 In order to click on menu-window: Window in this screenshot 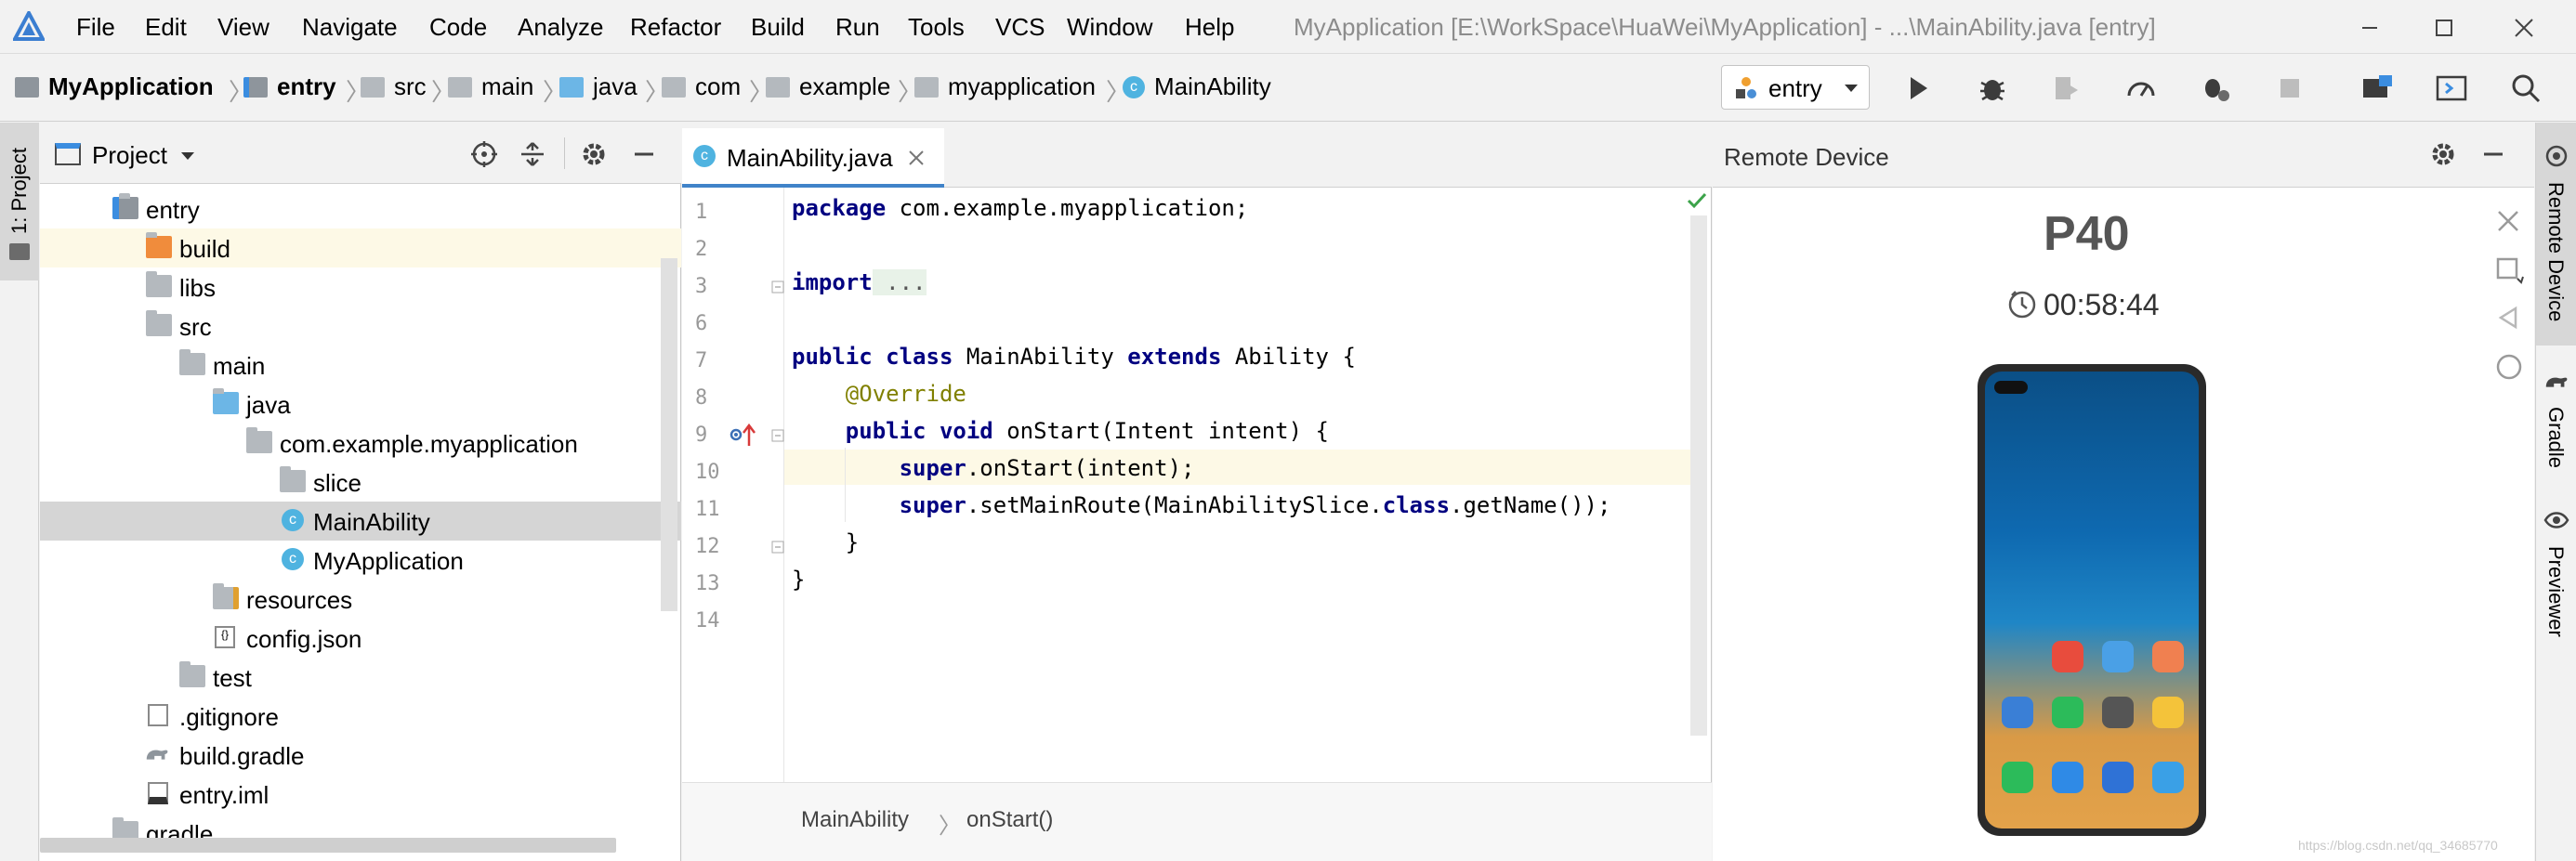, I will do `click(1109, 27)`.